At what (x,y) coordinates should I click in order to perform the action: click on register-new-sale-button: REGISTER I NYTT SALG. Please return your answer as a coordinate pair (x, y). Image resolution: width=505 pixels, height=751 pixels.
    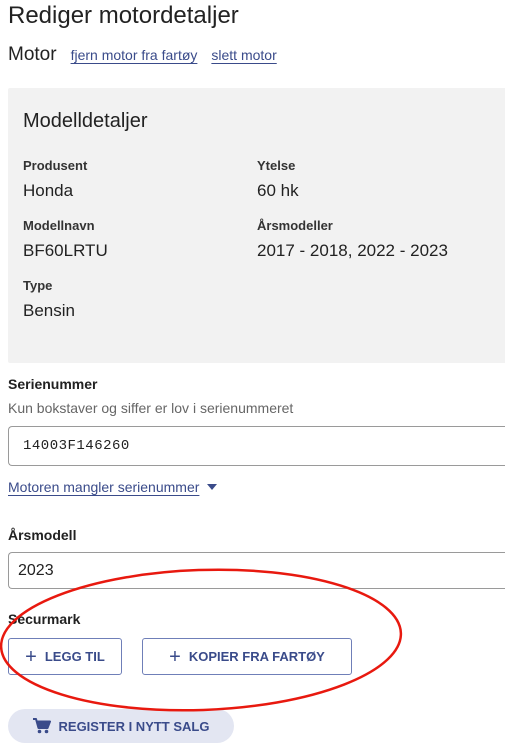
    Looking at the image, I should click on (121, 726).